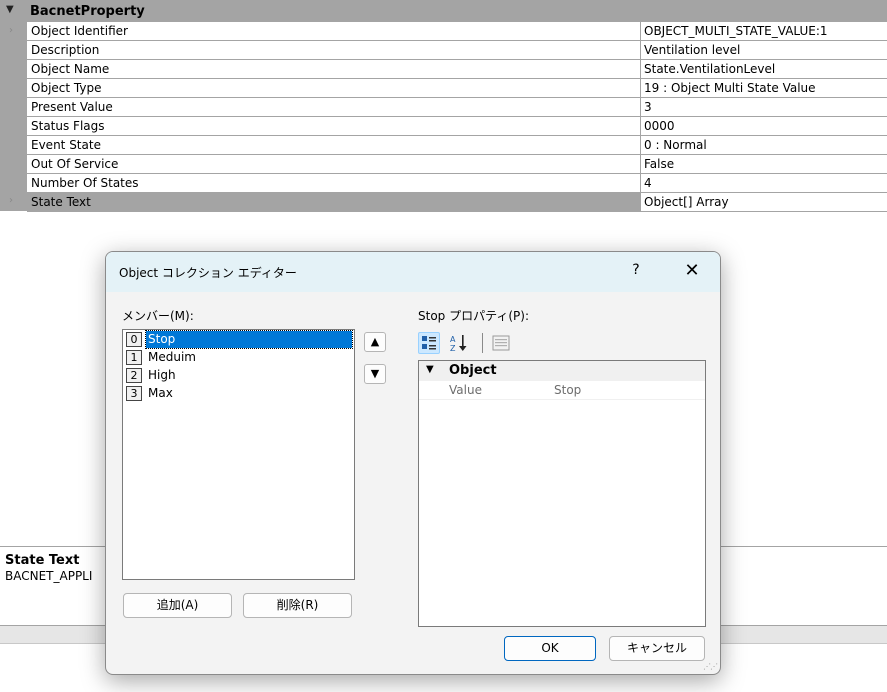  What do you see at coordinates (134, 357) in the screenshot?
I see `member-index: 1` at bounding box center [134, 357].